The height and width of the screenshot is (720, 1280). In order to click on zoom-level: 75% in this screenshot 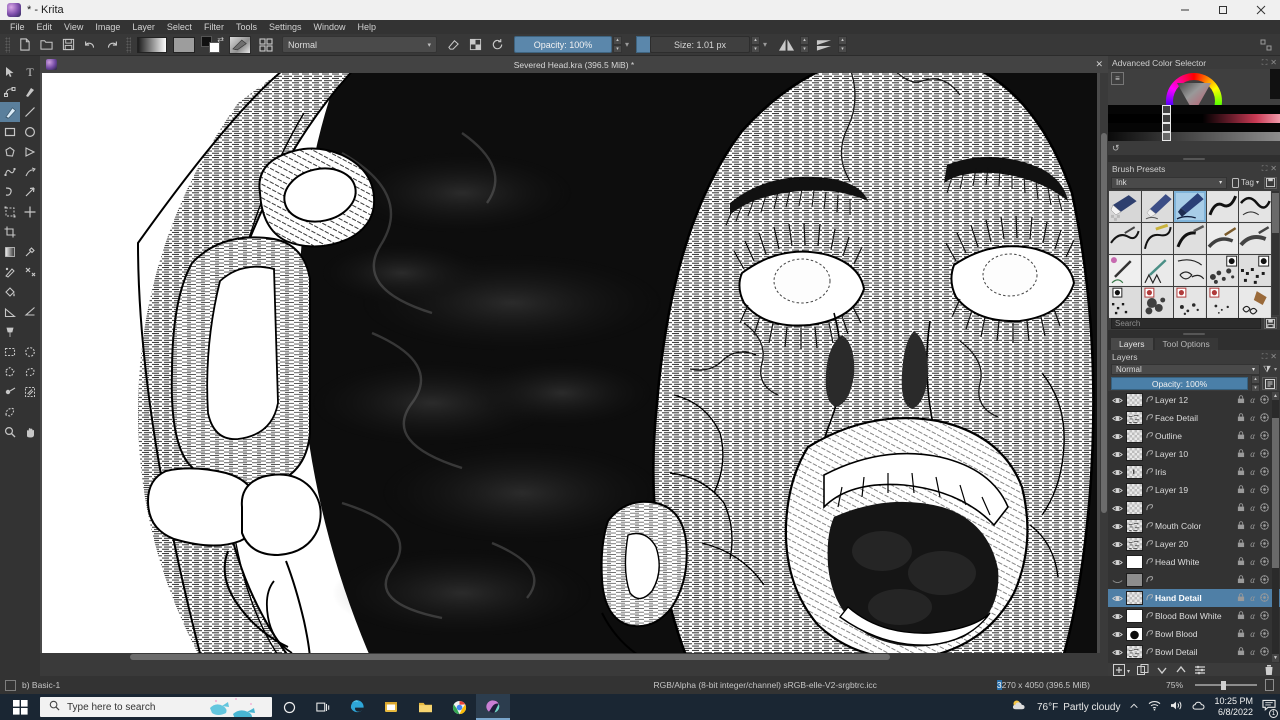, I will do `click(1174, 685)`.